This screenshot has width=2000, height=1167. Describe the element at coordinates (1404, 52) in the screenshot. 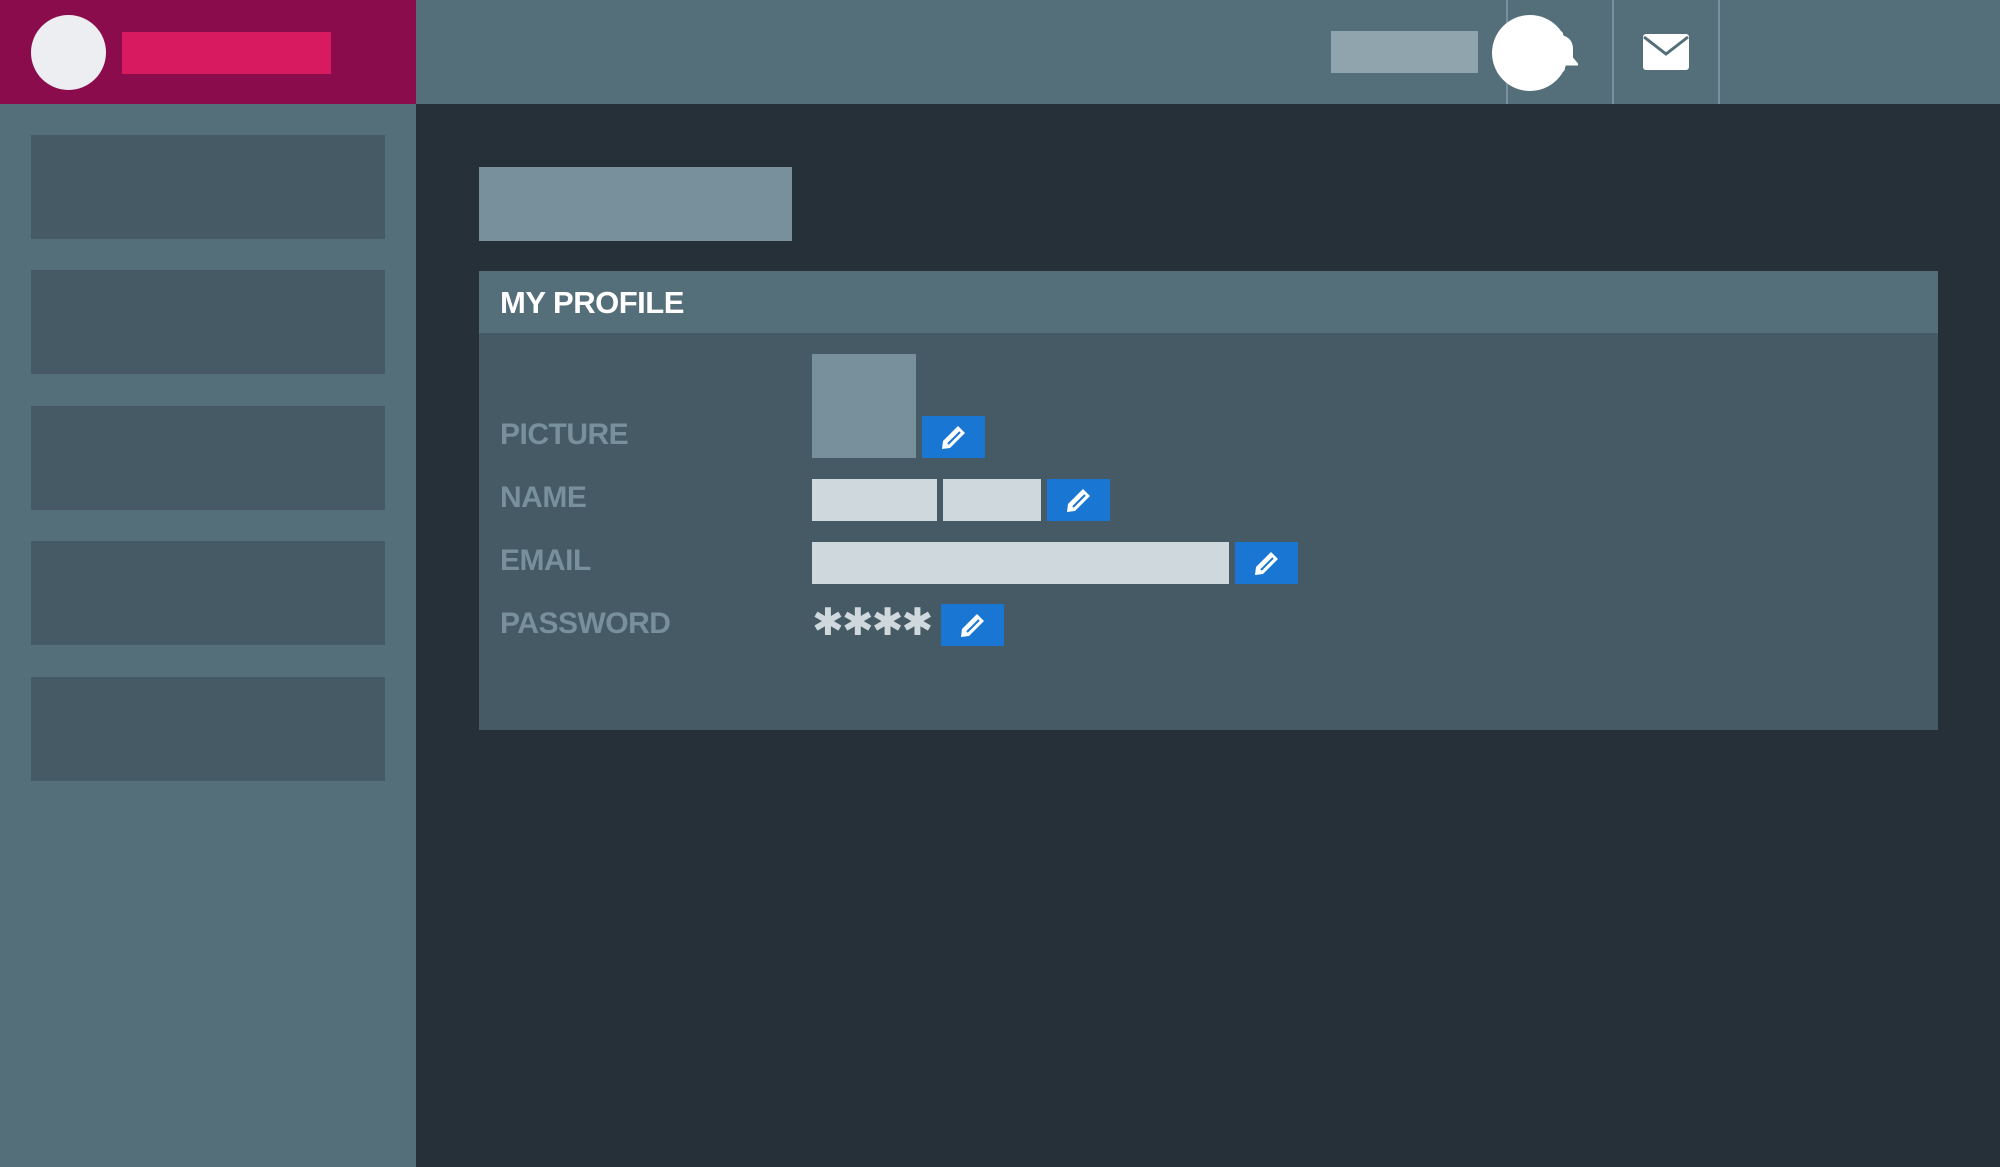

I see `user-name-placeholder` at that location.